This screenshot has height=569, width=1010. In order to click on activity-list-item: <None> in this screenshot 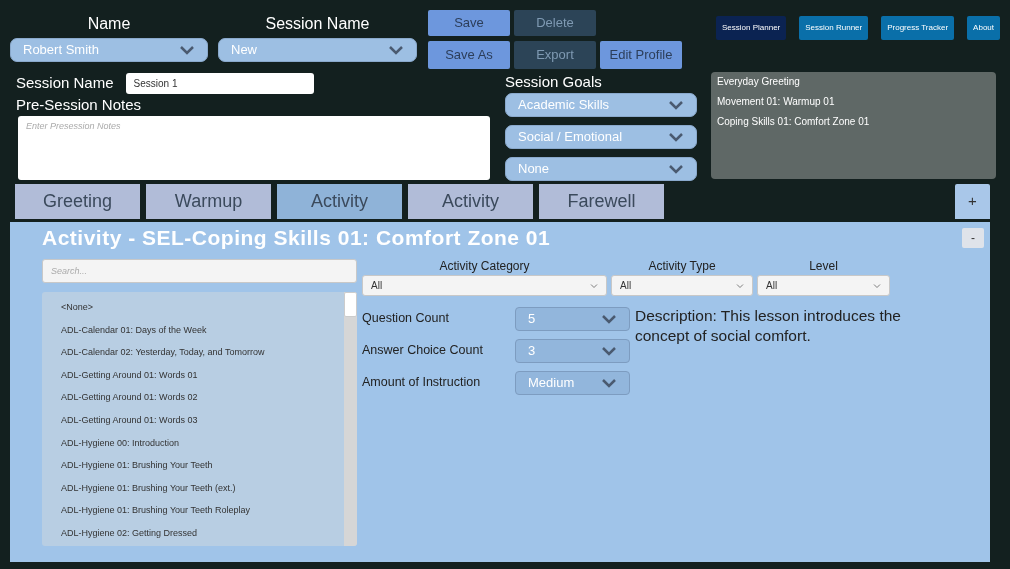, I will do `click(202, 307)`.